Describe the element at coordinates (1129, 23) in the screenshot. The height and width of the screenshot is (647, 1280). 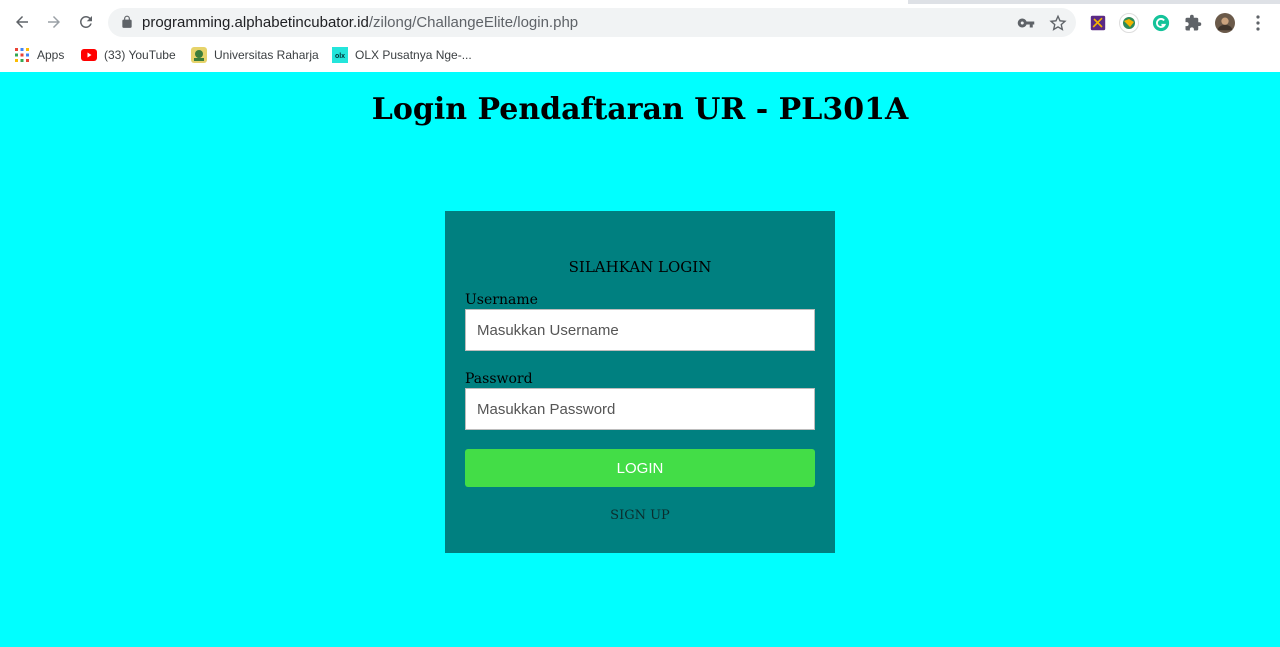
I see `globe-extension-icon` at that location.